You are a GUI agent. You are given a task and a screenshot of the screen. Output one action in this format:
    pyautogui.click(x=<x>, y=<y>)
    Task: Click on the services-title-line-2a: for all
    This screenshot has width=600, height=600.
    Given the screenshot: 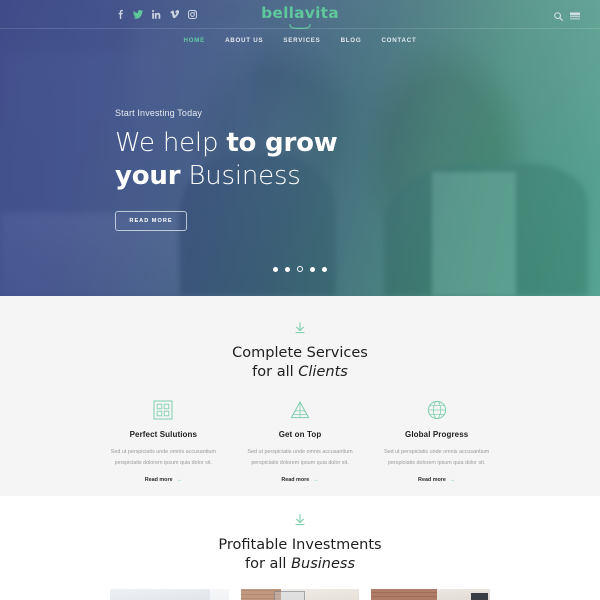 What is the action you would take?
    pyautogui.click(x=275, y=371)
    